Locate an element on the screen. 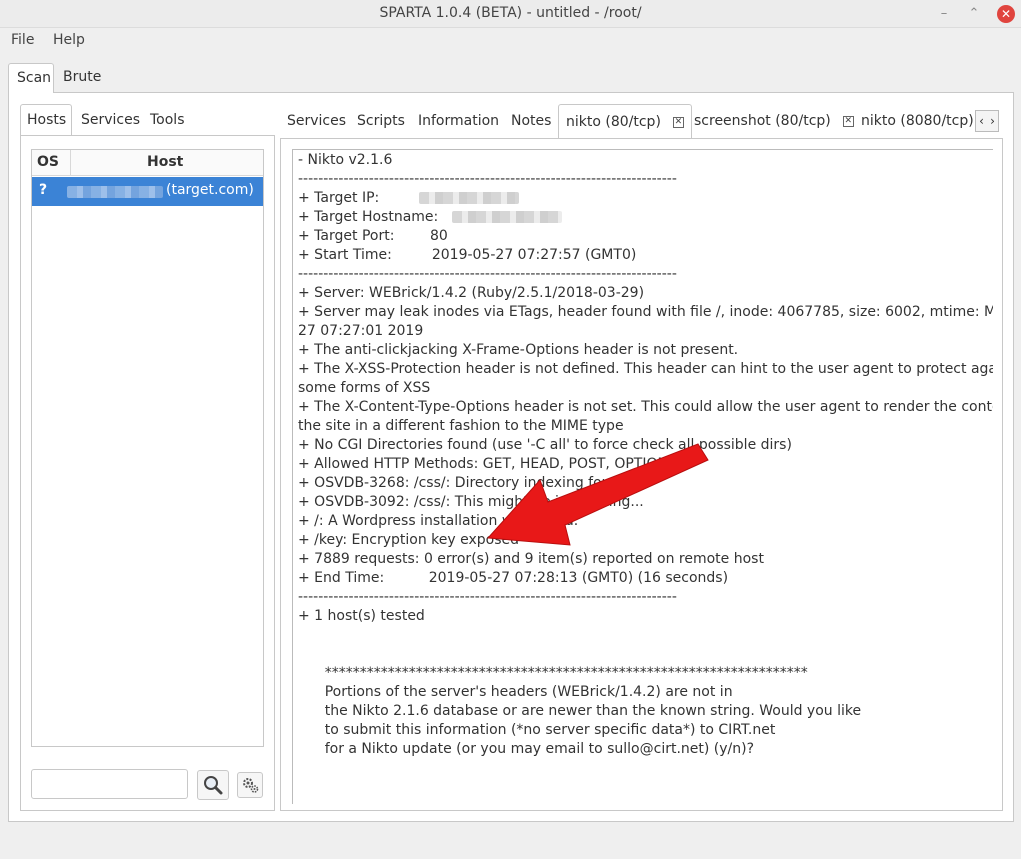  maximize-icon: ⌃ is located at coordinates (974, 14).